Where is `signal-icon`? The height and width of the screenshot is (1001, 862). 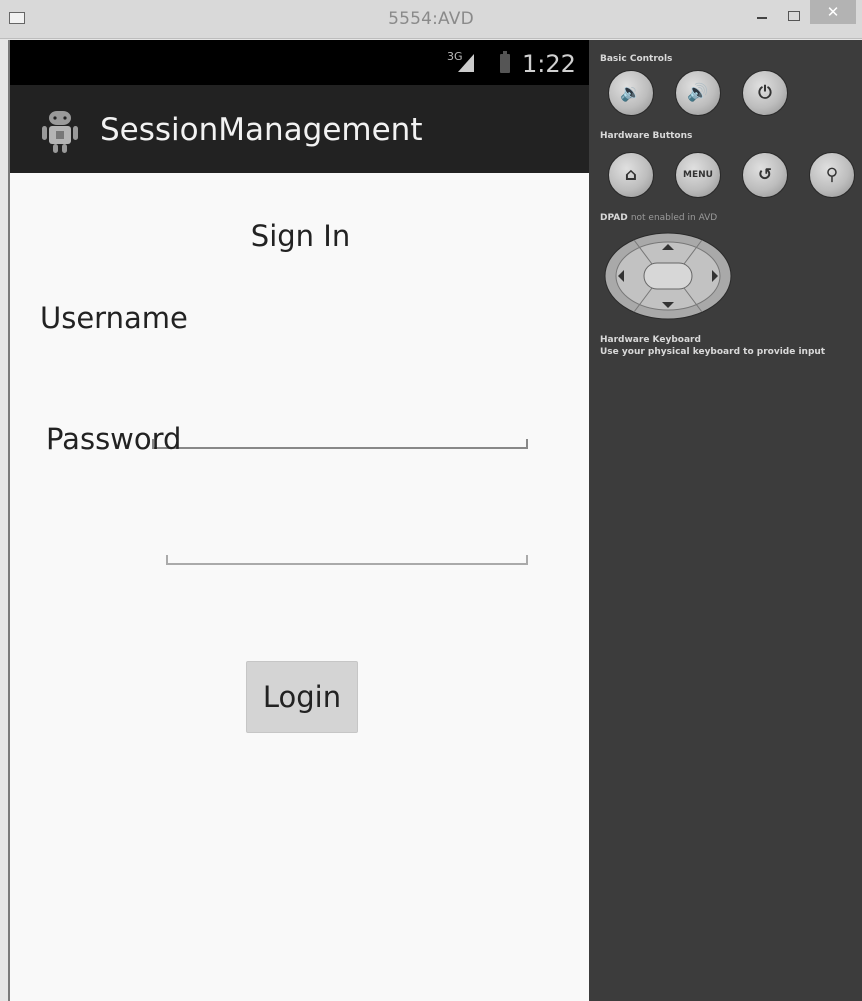
signal-icon is located at coordinates (466, 63).